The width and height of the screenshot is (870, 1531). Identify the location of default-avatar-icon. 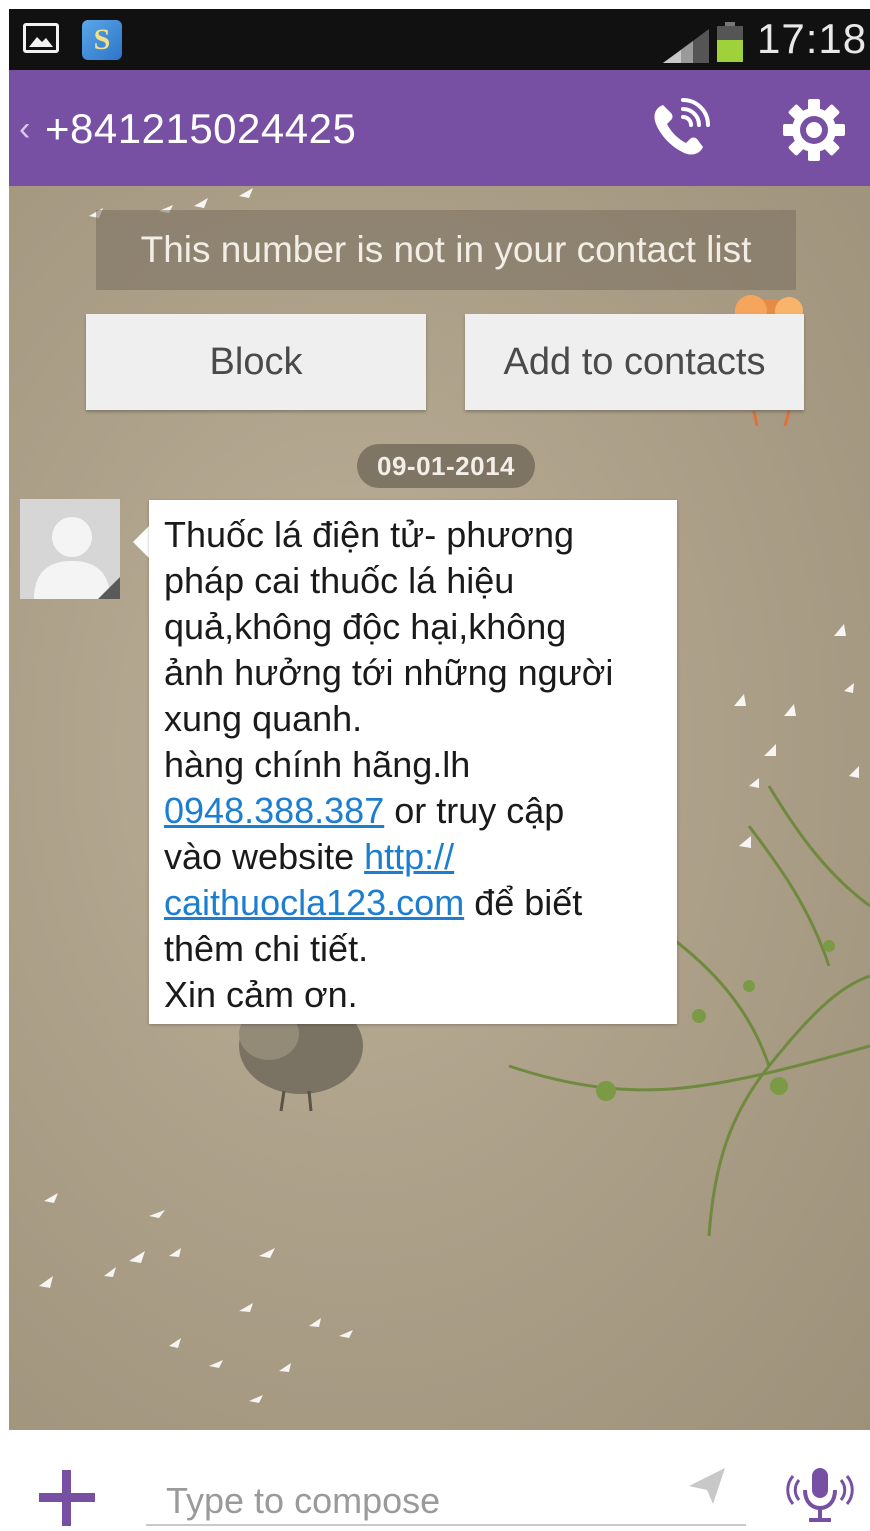
(70, 549).